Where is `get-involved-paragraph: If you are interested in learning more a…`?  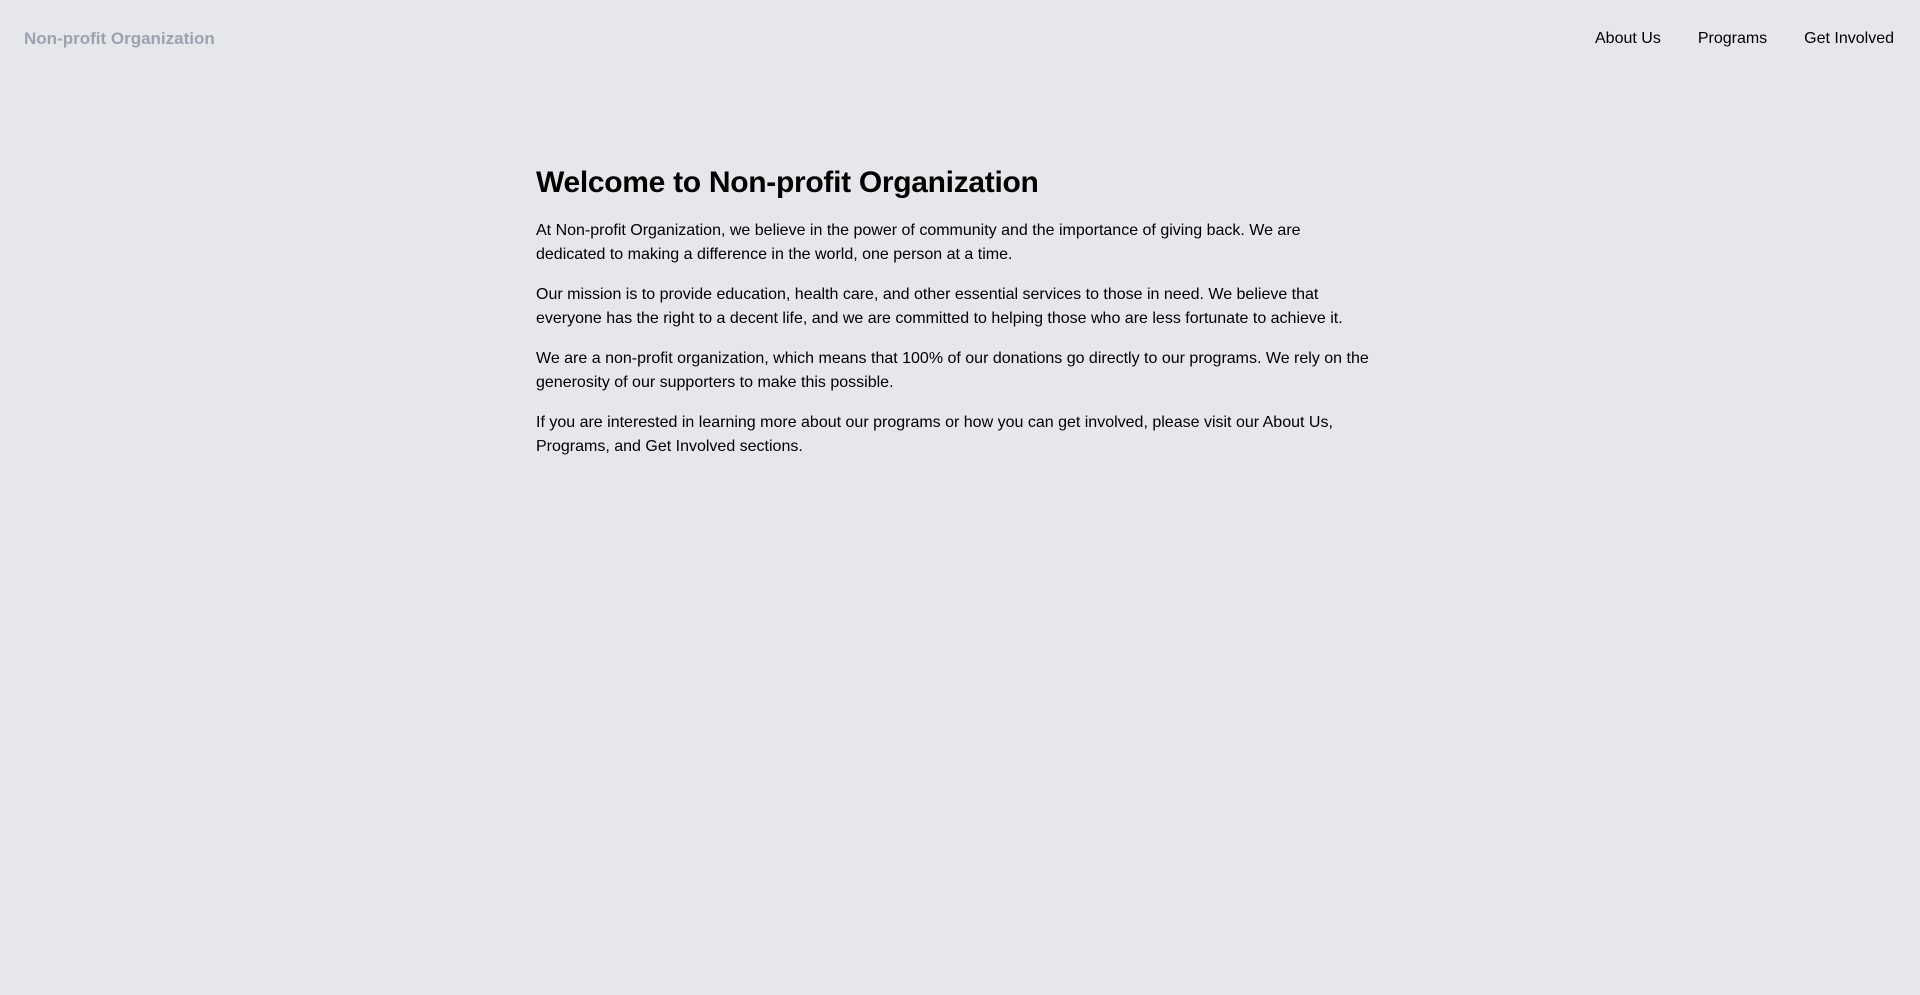
get-involved-paragraph: If you are interested in learning more a… is located at coordinates (934, 434).